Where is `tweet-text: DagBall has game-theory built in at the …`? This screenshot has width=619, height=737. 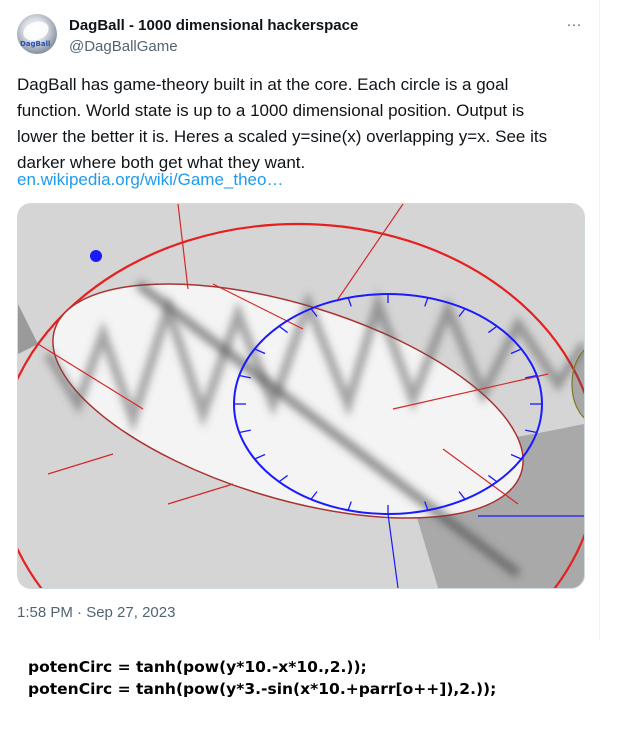
tweet-text: DagBall has game-theory built in at the … is located at coordinates (282, 123).